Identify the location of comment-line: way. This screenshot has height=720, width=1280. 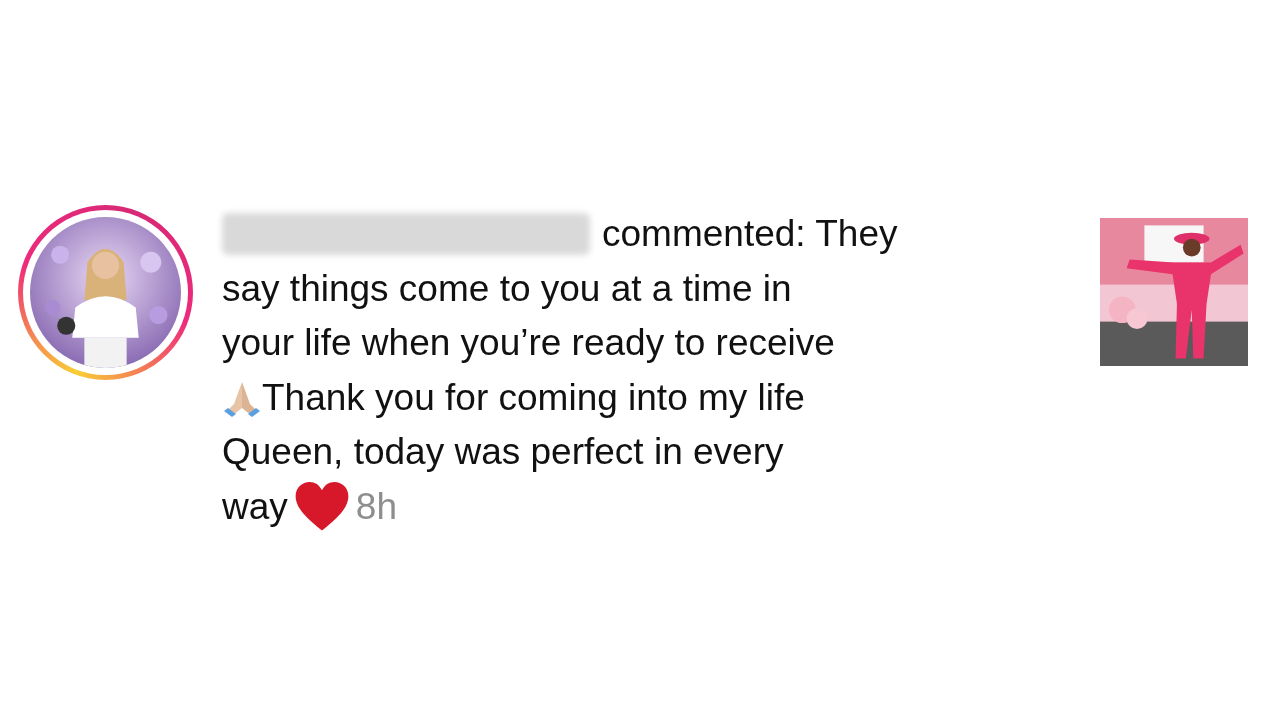
(255, 506).